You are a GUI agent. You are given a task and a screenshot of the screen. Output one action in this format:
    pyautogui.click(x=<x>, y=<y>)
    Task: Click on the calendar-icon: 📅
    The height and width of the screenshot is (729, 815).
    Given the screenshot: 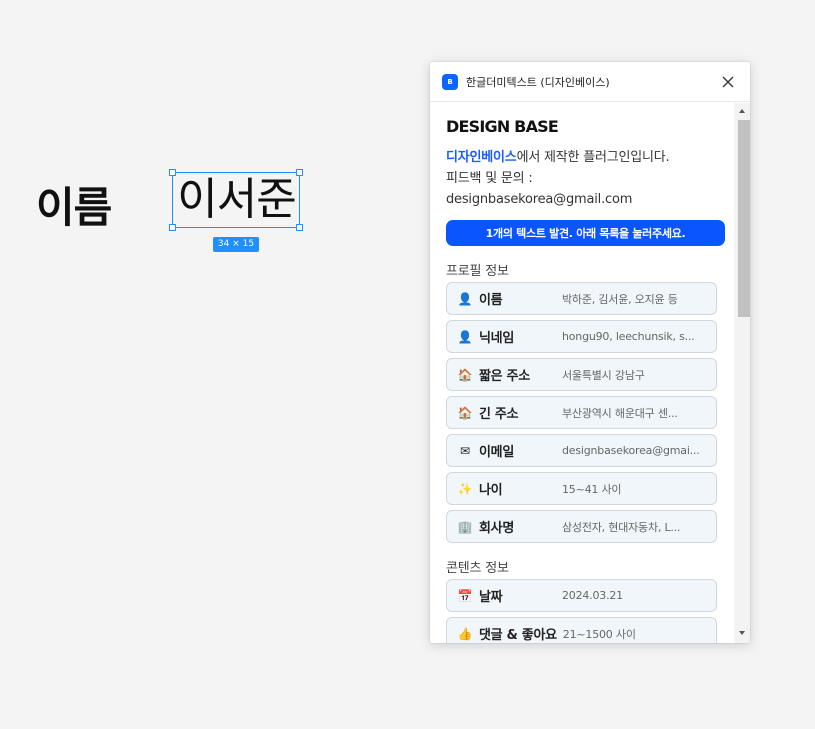 What is the action you would take?
    pyautogui.click(x=465, y=595)
    